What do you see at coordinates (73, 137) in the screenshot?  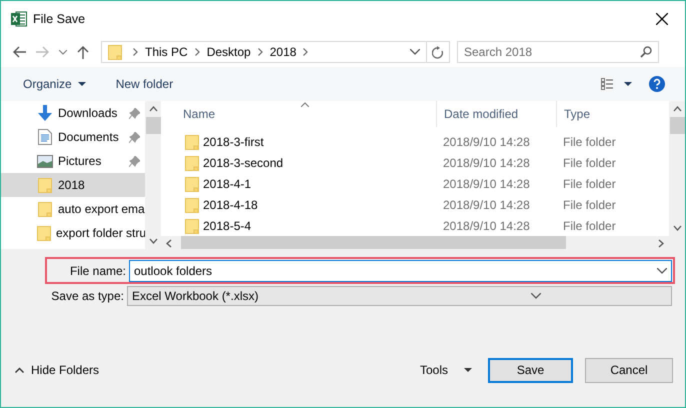 I see `sidebar-item: Documents` at bounding box center [73, 137].